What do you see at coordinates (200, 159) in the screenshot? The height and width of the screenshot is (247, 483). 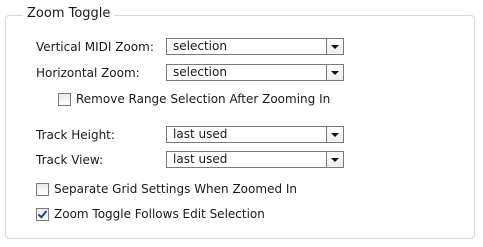 I see `track-view-value: last used` at bounding box center [200, 159].